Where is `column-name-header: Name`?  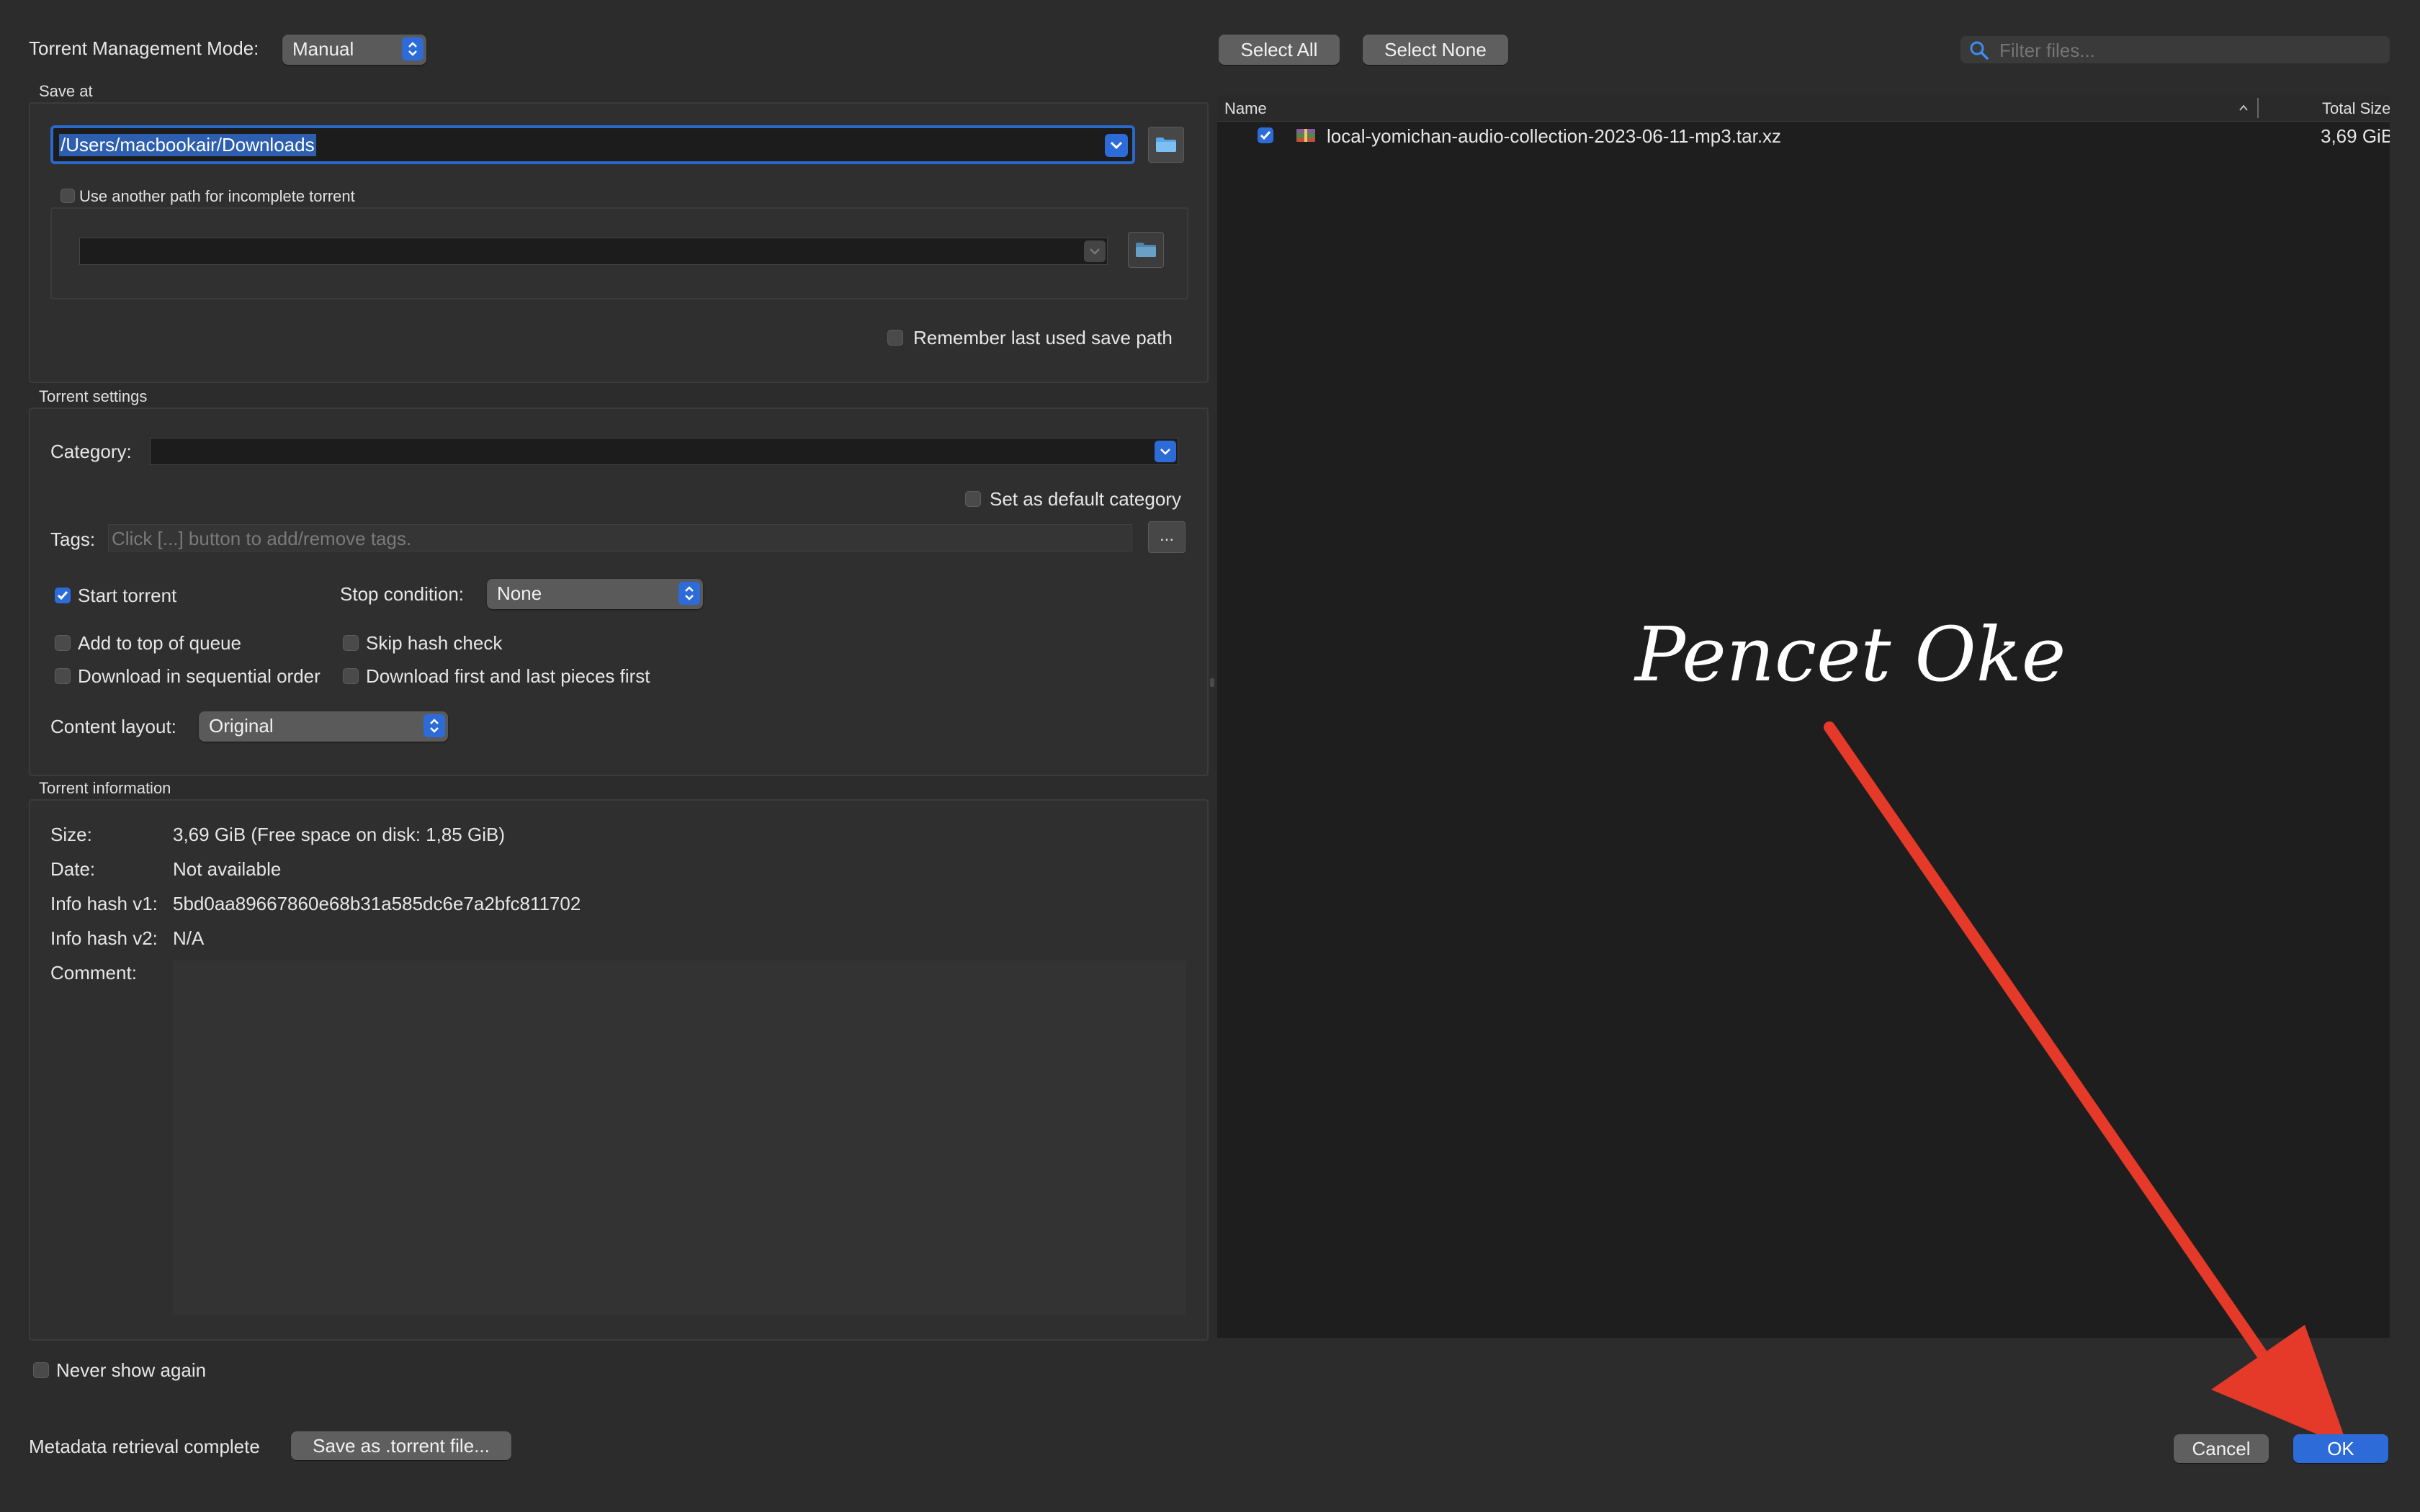
column-name-header: Name is located at coordinates (1245, 108).